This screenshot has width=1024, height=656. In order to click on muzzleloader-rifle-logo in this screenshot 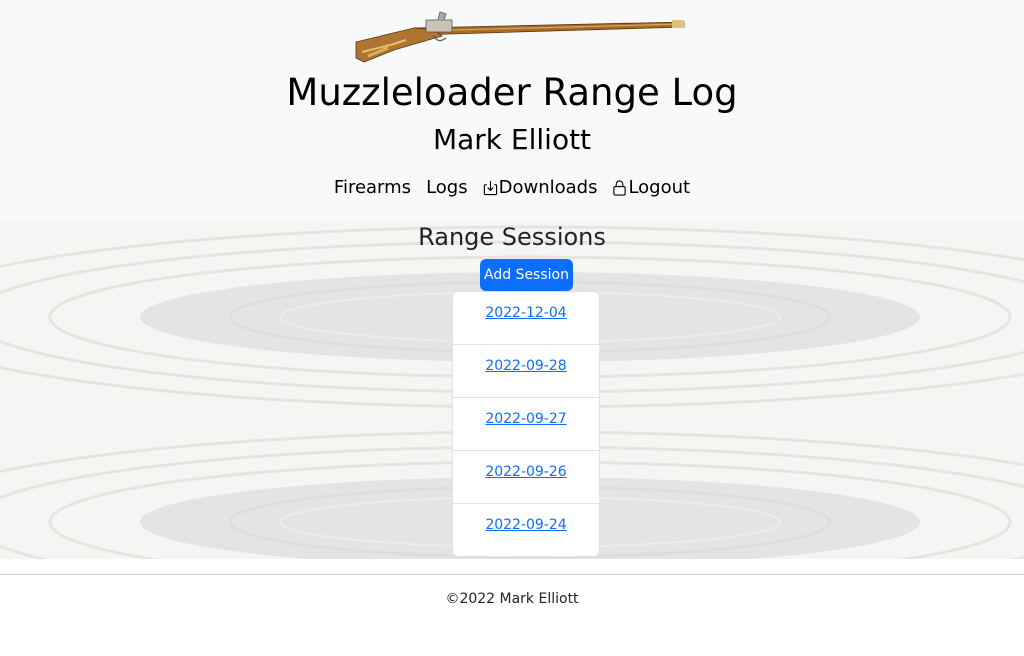, I will do `click(520, 37)`.